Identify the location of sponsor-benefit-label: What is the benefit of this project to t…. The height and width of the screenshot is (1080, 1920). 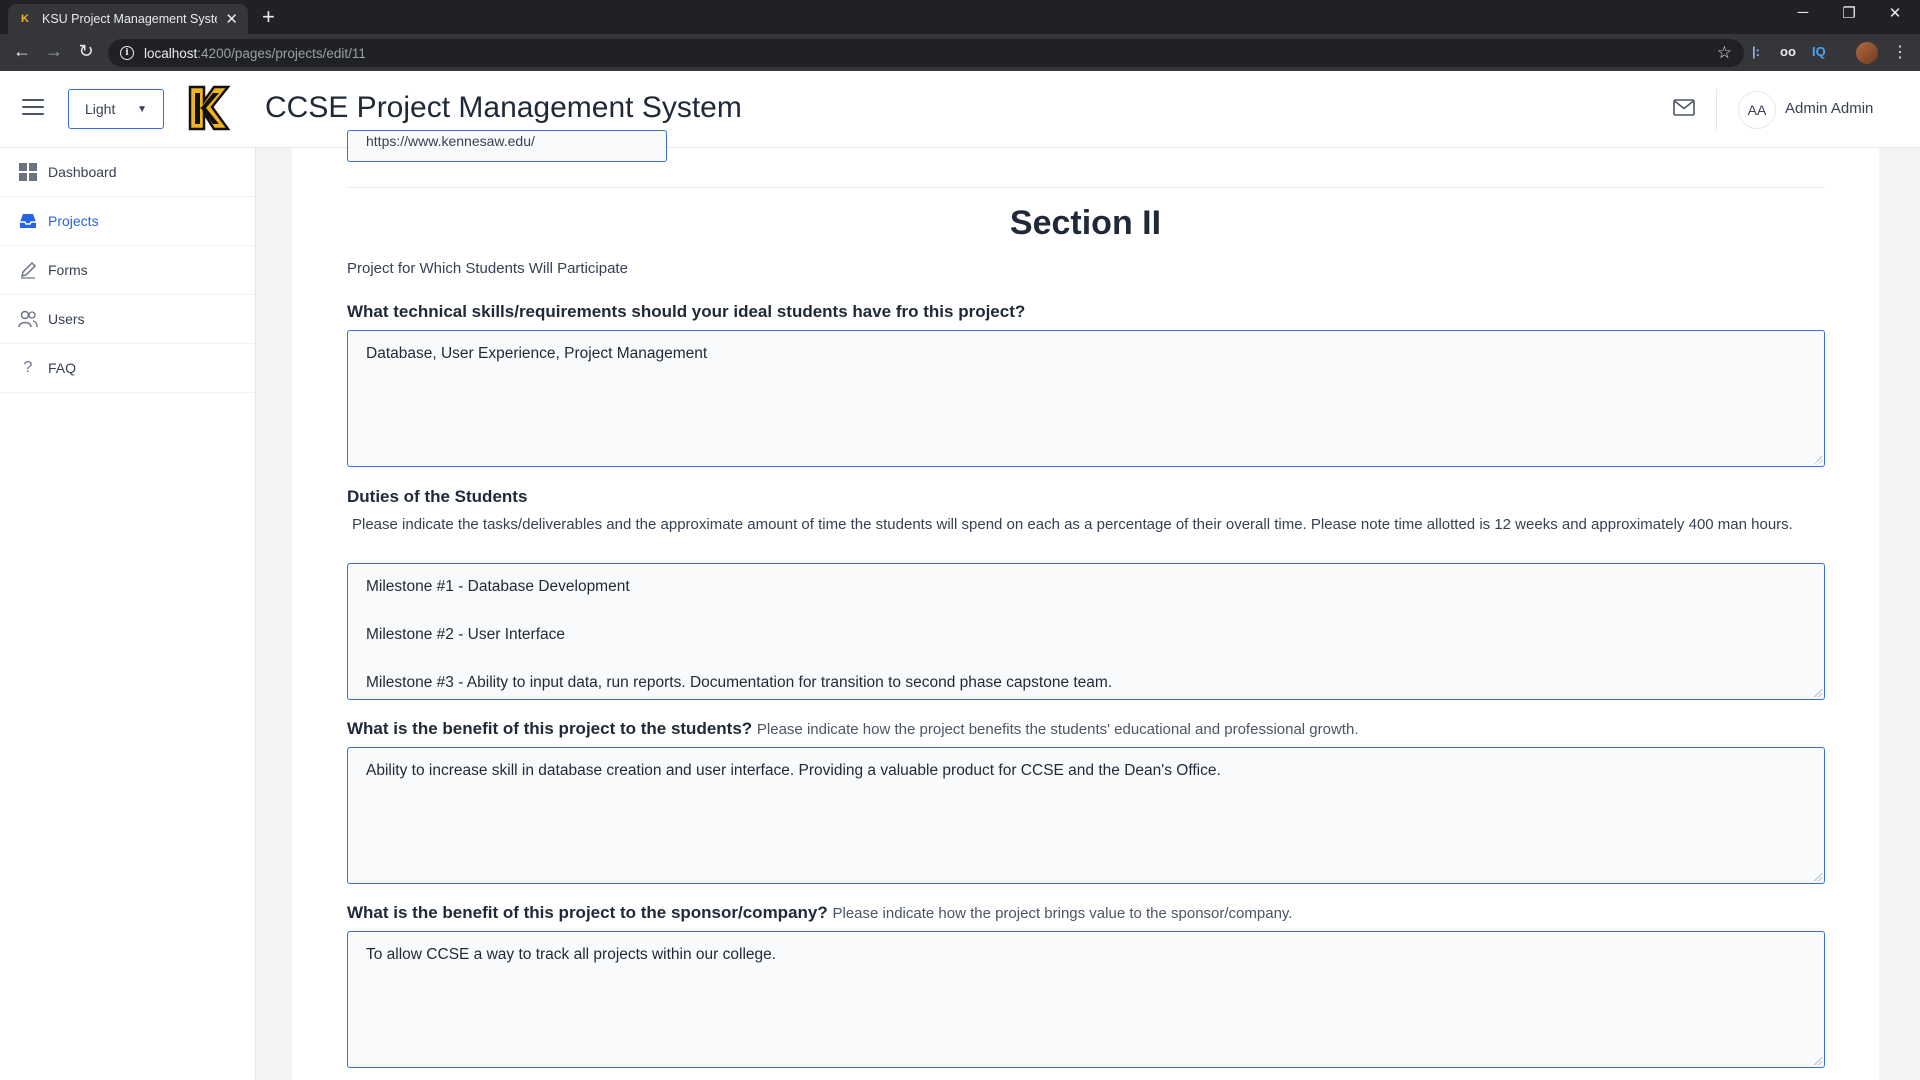
(819, 913).